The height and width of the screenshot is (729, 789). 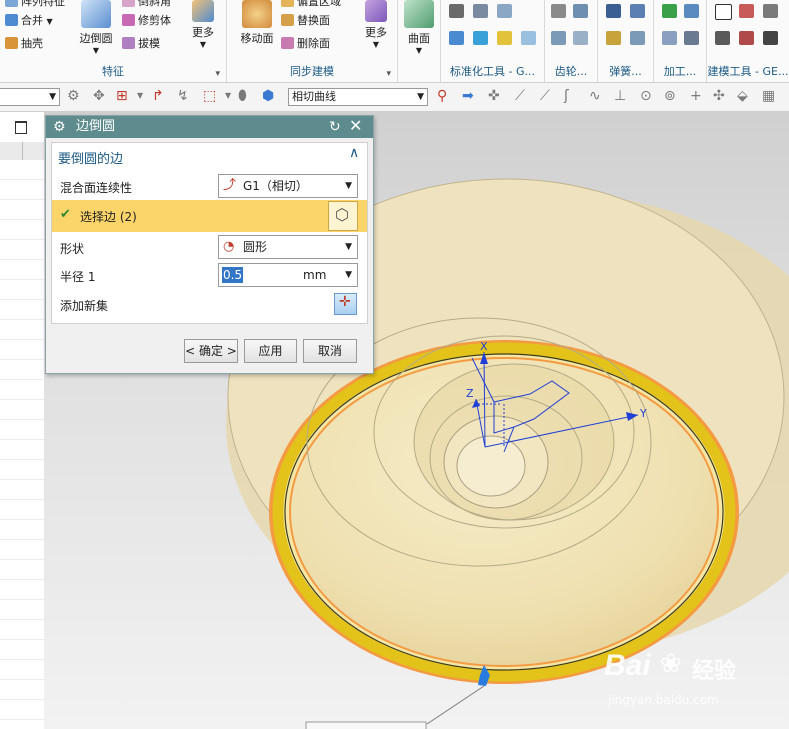 I want to click on curve-rule-combo: 相切曲线 ▼, so click(x=358, y=97).